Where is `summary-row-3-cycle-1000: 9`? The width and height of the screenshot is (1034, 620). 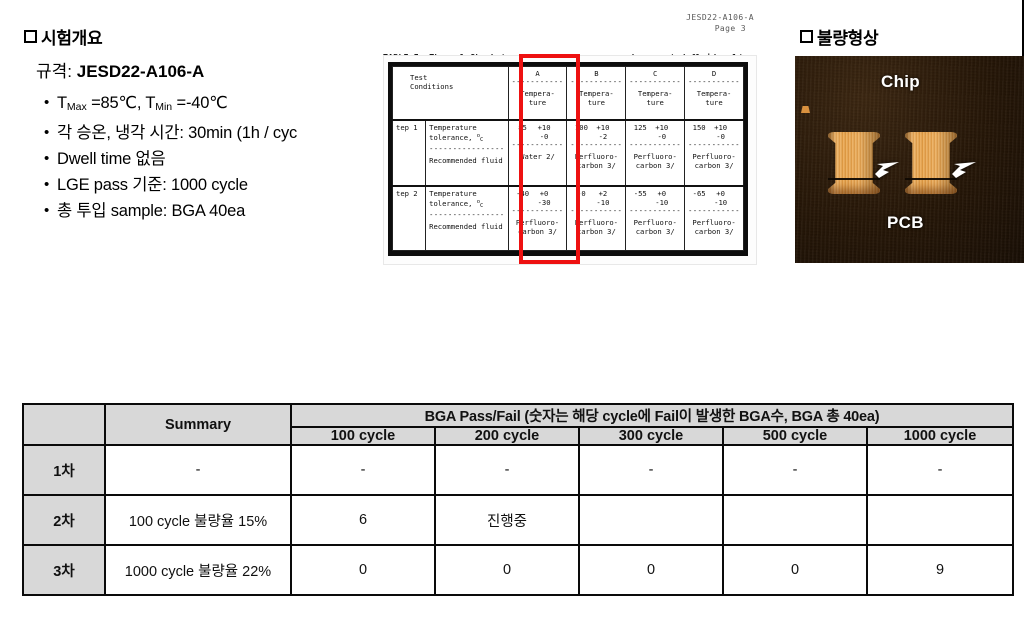 summary-row-3-cycle-1000: 9 is located at coordinates (940, 570).